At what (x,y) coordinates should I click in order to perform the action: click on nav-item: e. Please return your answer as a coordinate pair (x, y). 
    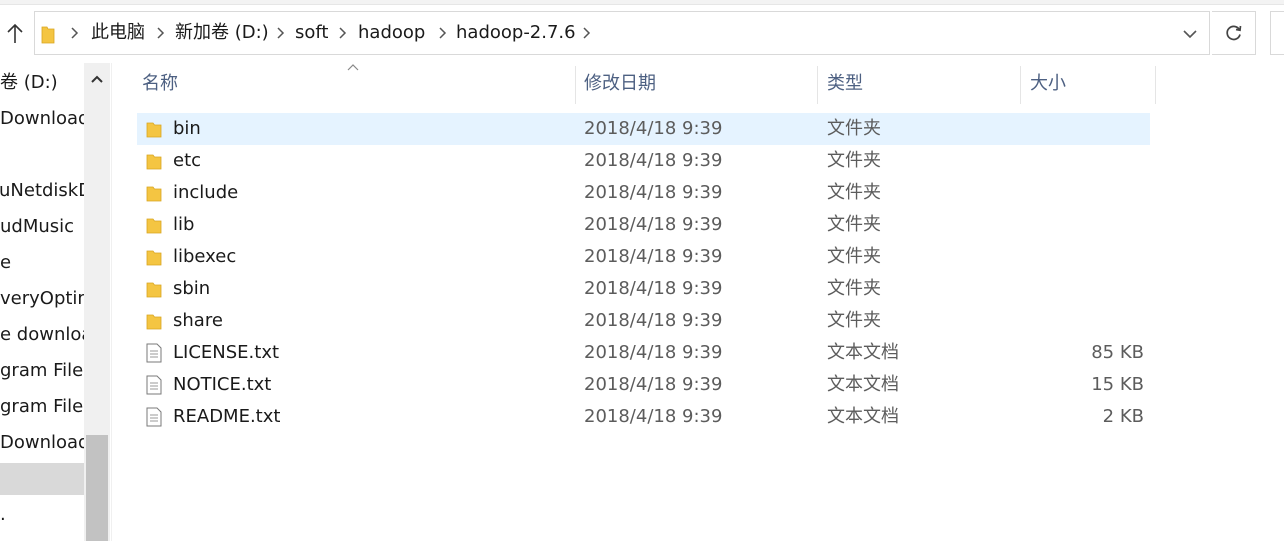
    Looking at the image, I should click on (42, 263).